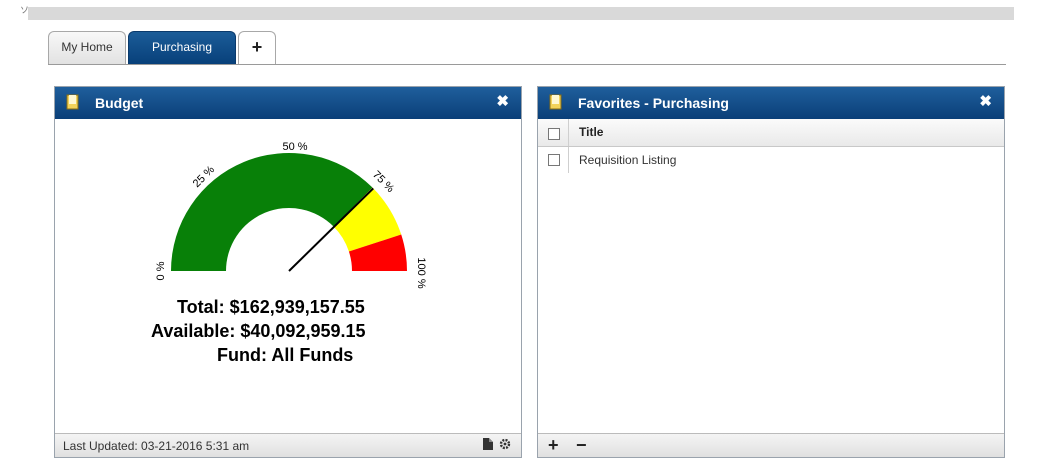 The height and width of the screenshot is (458, 1042). What do you see at coordinates (488, 444) in the screenshot?
I see `document-icon` at bounding box center [488, 444].